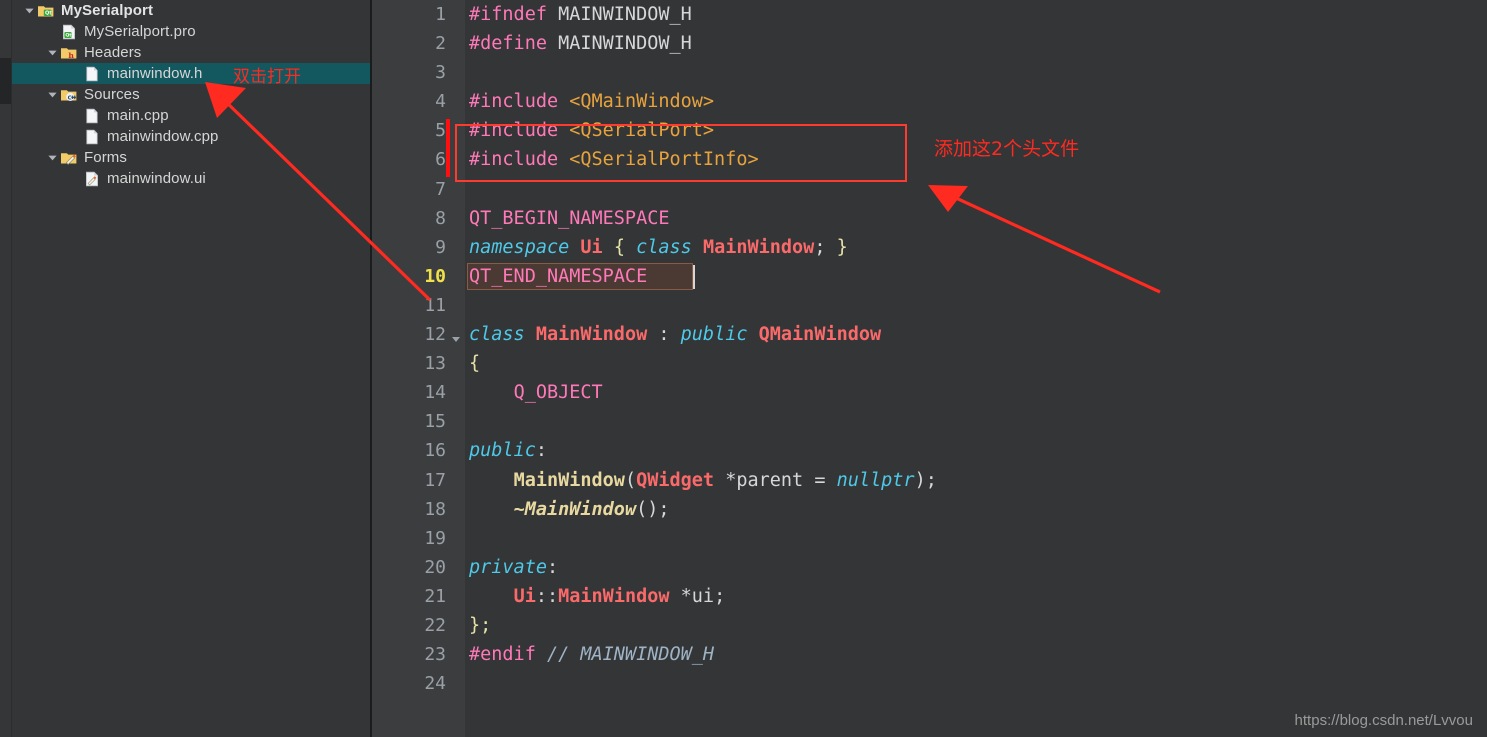 The width and height of the screenshot is (1487, 737). Describe the element at coordinates (440, 44) in the screenshot. I see `line-number: 2` at that location.